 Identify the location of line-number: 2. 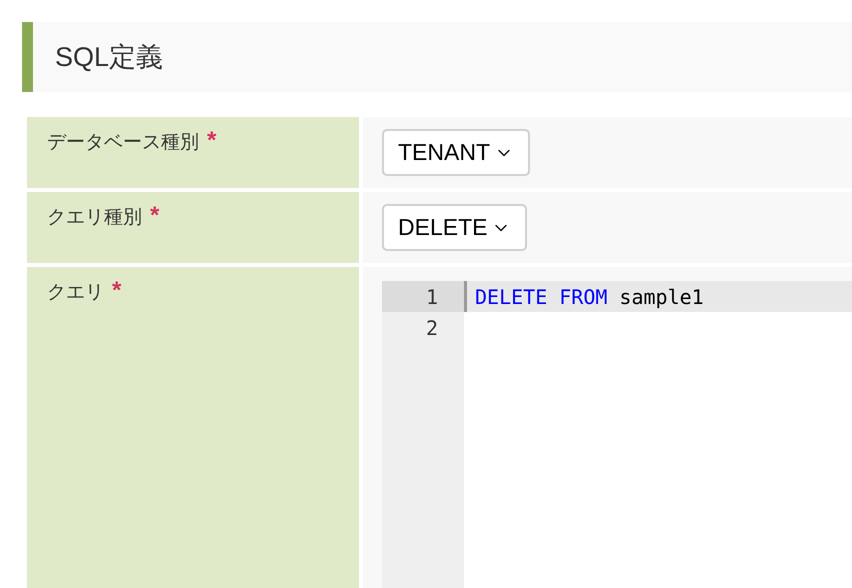
(431, 328).